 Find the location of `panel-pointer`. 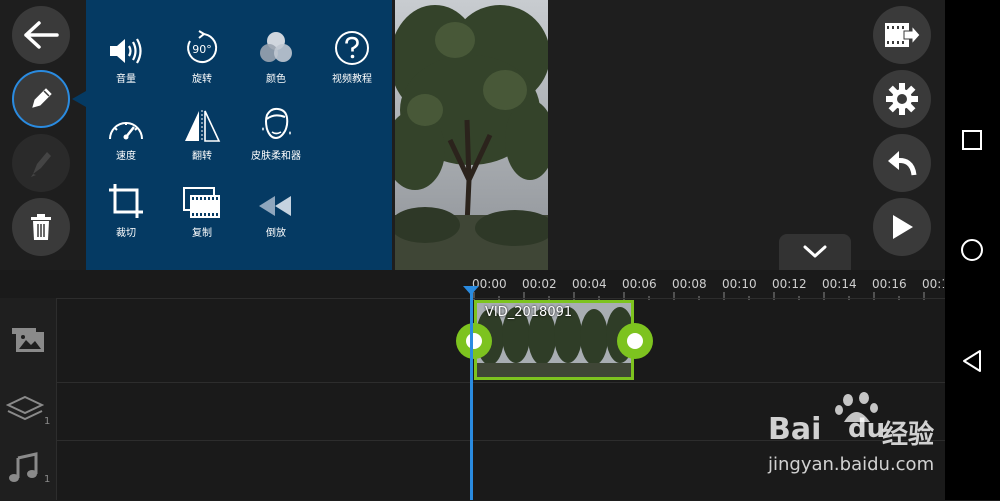

panel-pointer is located at coordinates (79, 99).